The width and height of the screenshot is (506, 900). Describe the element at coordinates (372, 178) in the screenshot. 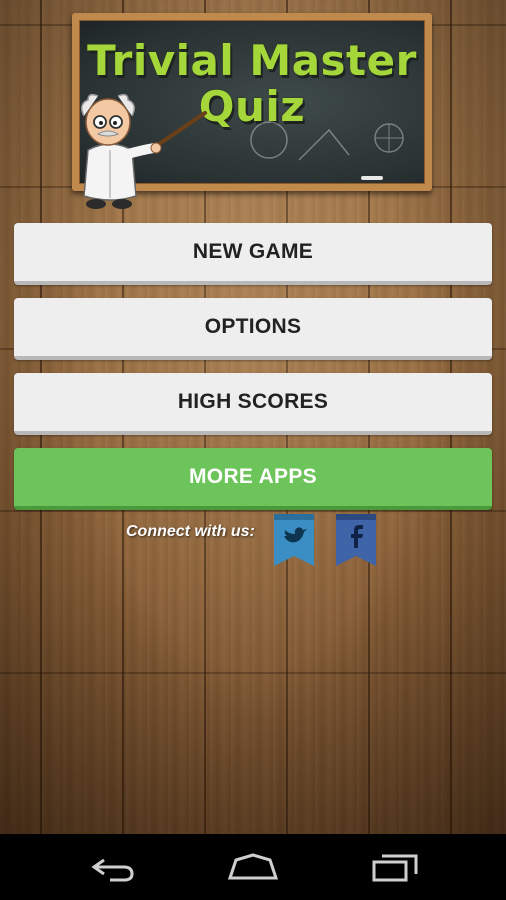

I see `chalk-stick` at that location.